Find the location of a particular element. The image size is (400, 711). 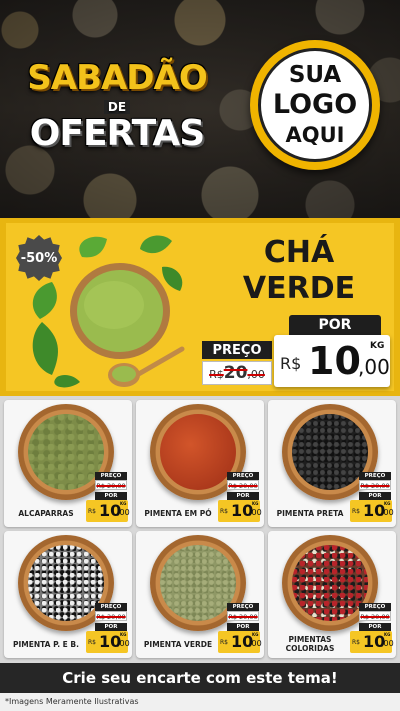

new-price-unit: KG is located at coordinates (377, 346).